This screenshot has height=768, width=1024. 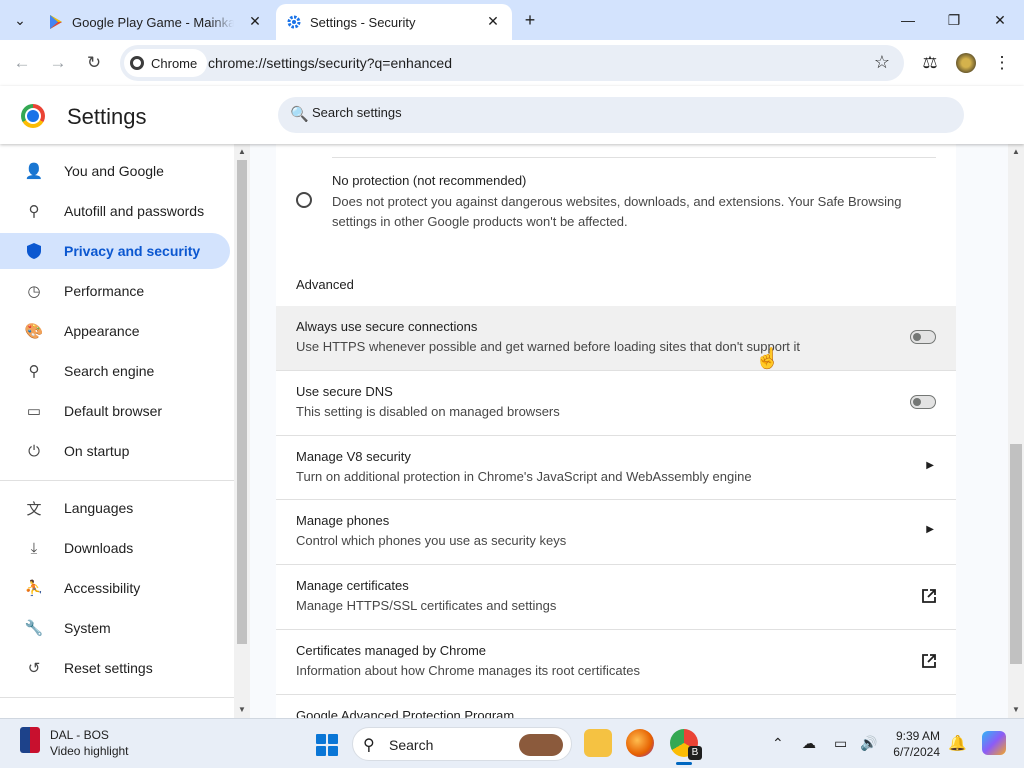 I want to click on sidebar-scrollbar: ▲ ▼, so click(x=242, y=431).